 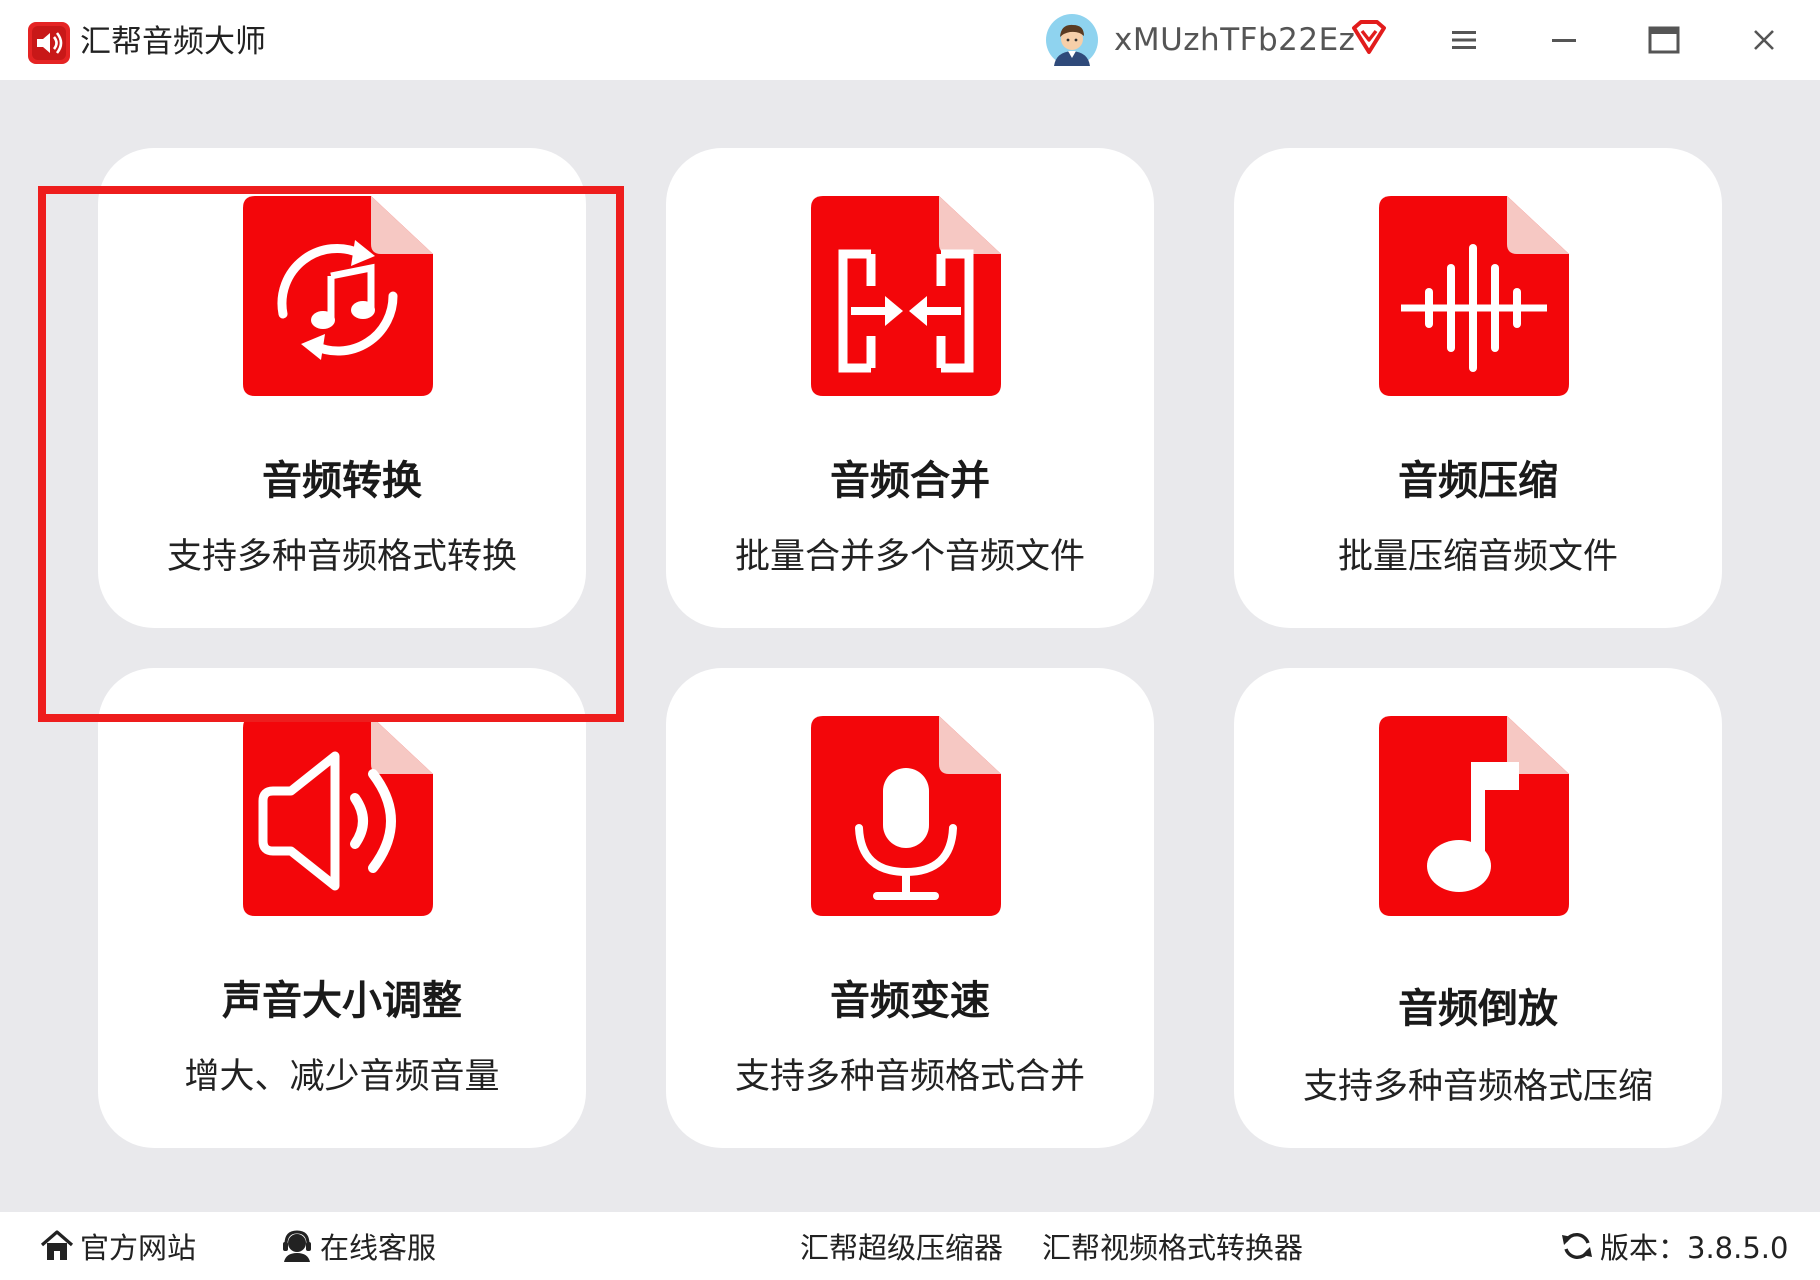 I want to click on video-converter-label: 汇帮视频格式转换器, so click(x=1173, y=1248).